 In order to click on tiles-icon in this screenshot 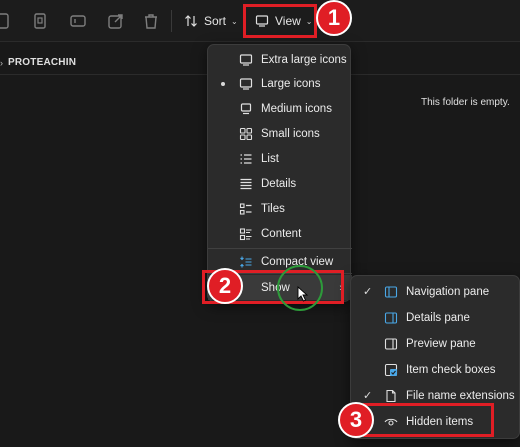, I will do `click(246, 209)`.